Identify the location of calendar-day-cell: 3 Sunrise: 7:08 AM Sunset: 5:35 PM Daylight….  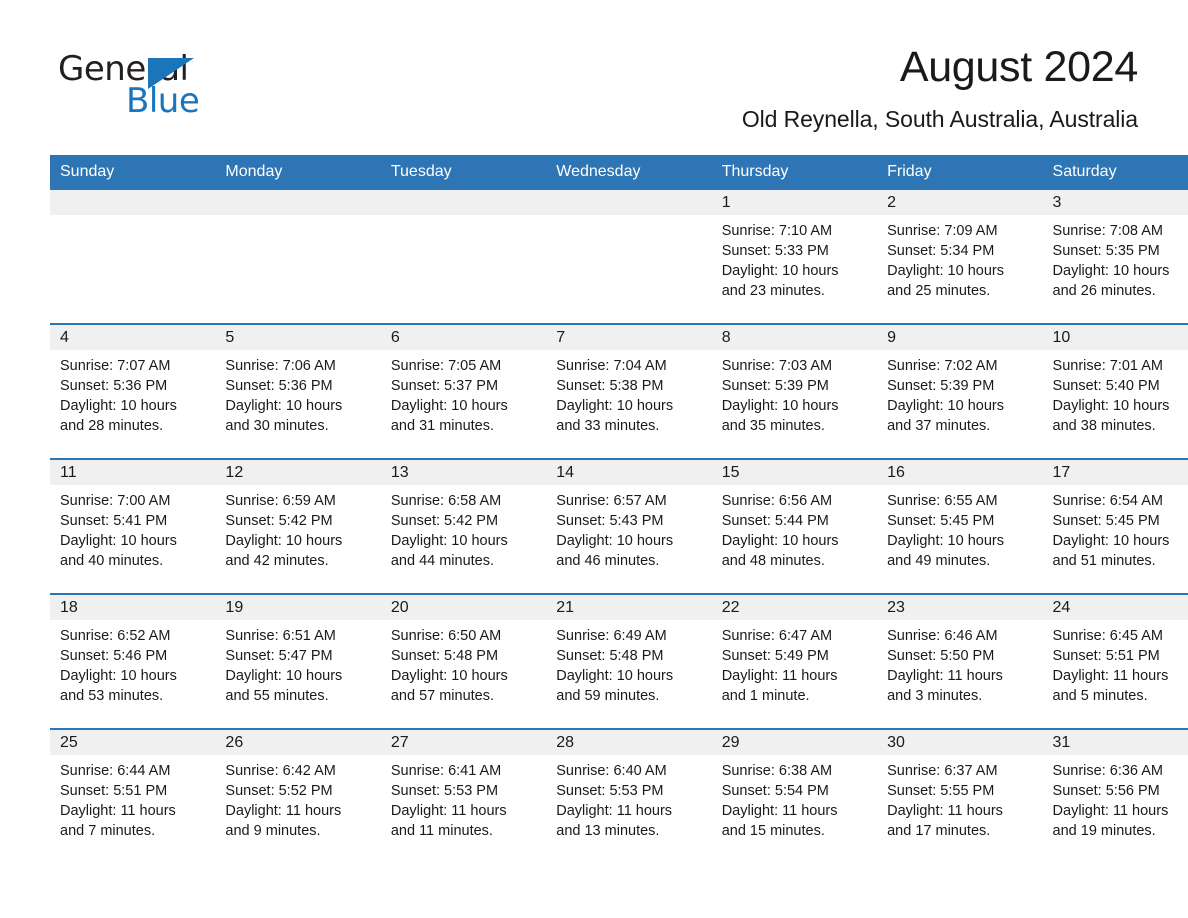
(1115, 257).